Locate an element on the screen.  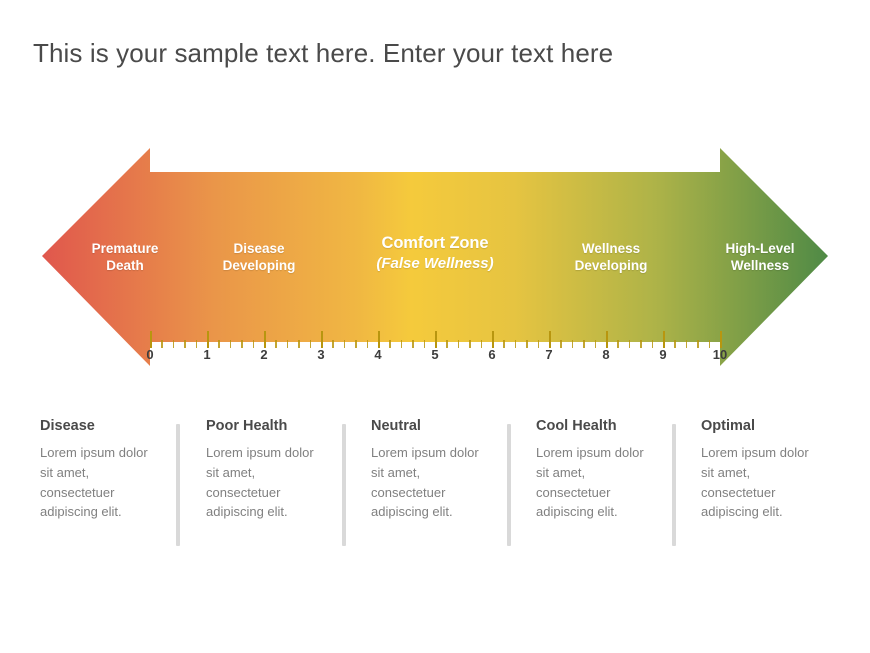
ruler-tick-label: 7 is located at coordinates (549, 354).